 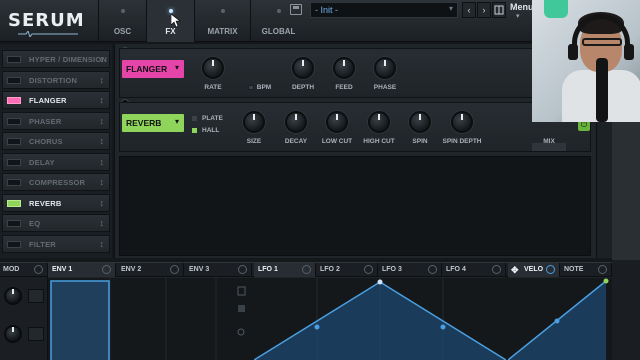 I want to click on fx-item-phaser: PHASER ↕, so click(x=56, y=120).